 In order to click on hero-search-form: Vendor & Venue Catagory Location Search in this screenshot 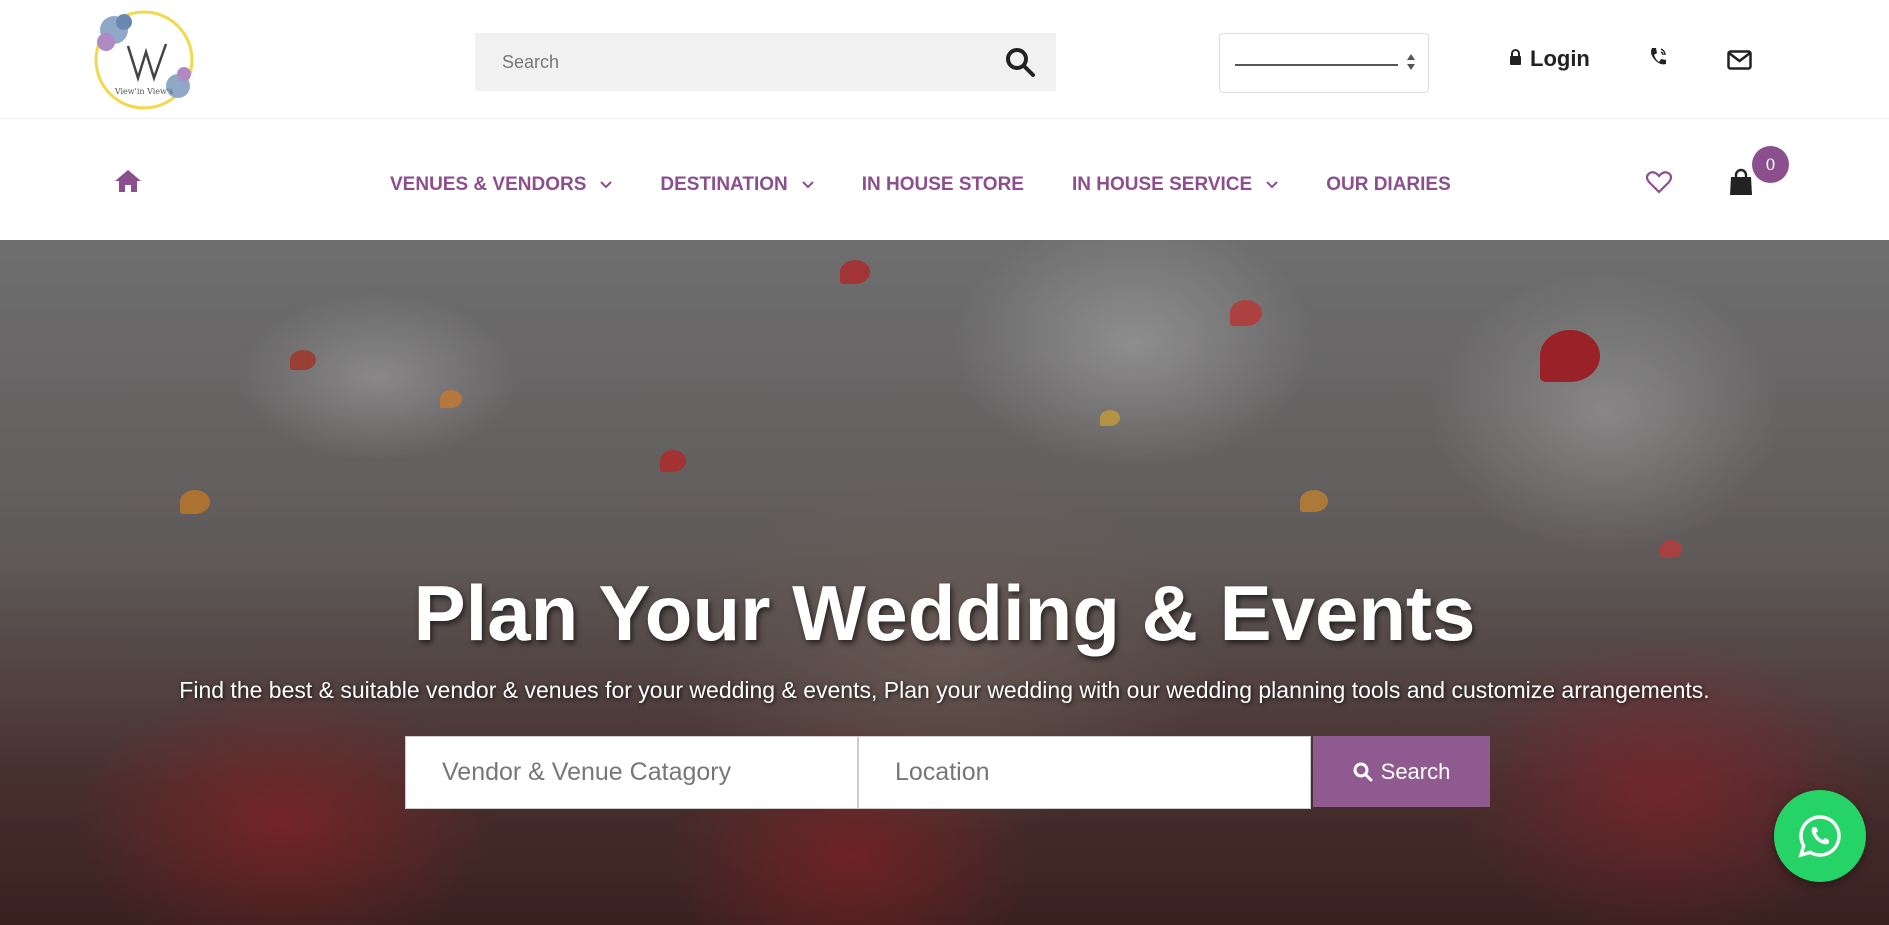, I will do `click(947, 772)`.